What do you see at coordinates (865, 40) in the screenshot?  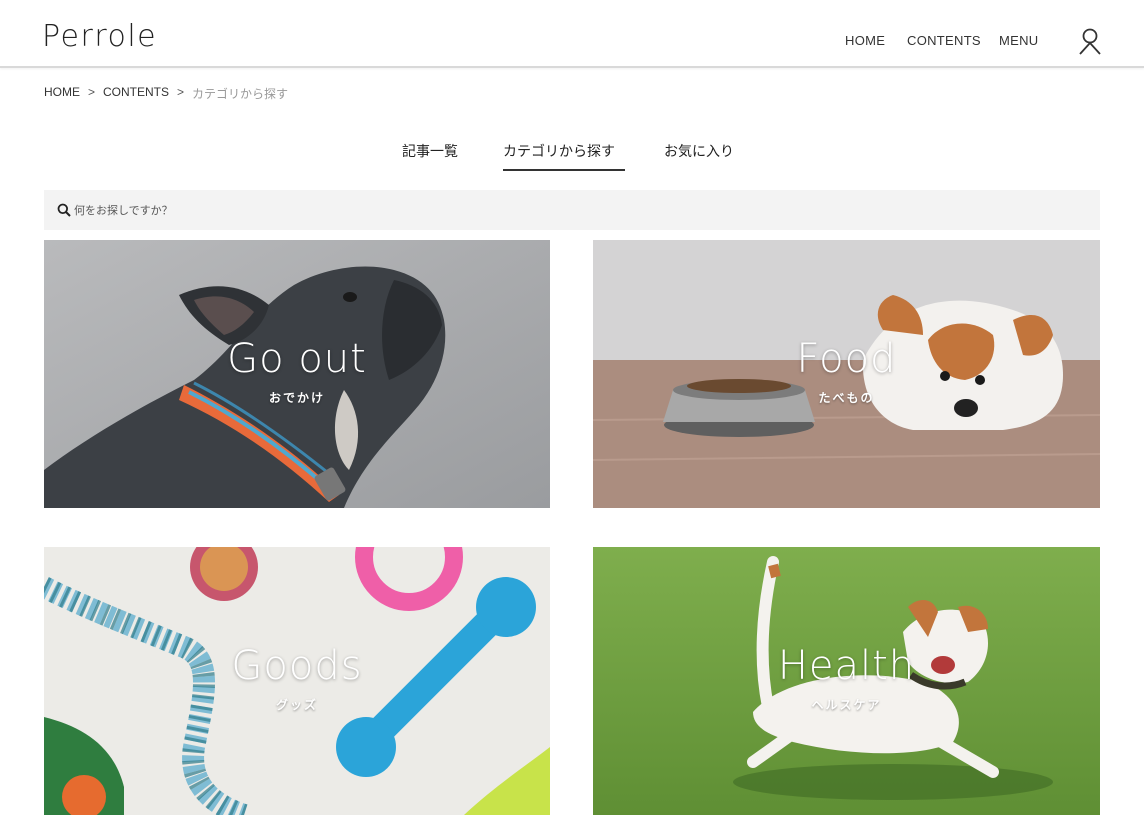 I see `nav-home-link: HOME` at bounding box center [865, 40].